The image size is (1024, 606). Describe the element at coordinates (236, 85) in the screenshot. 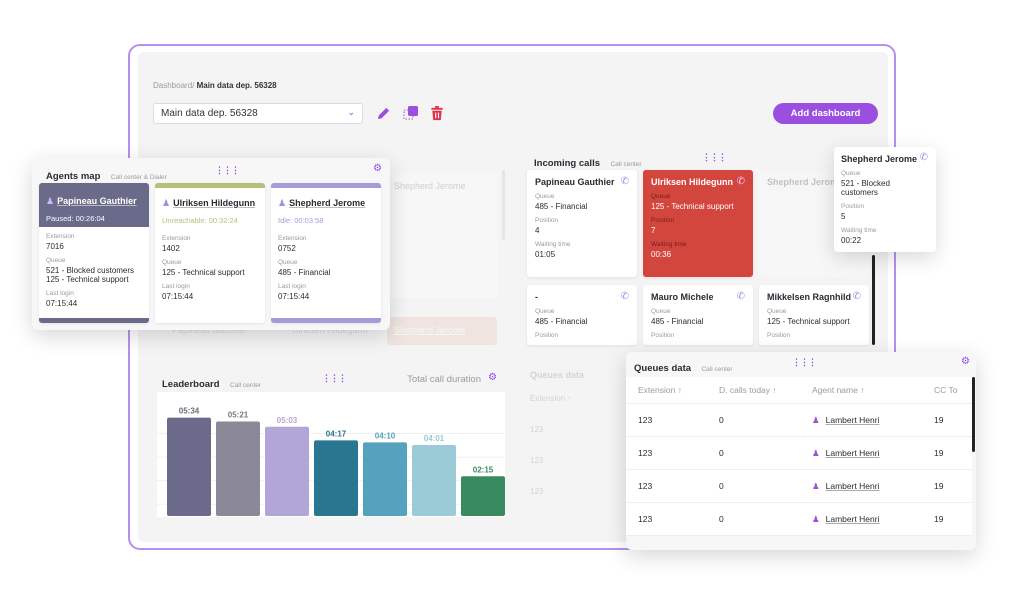

I see `breadcrumb-current: Main data dep. 56328` at that location.